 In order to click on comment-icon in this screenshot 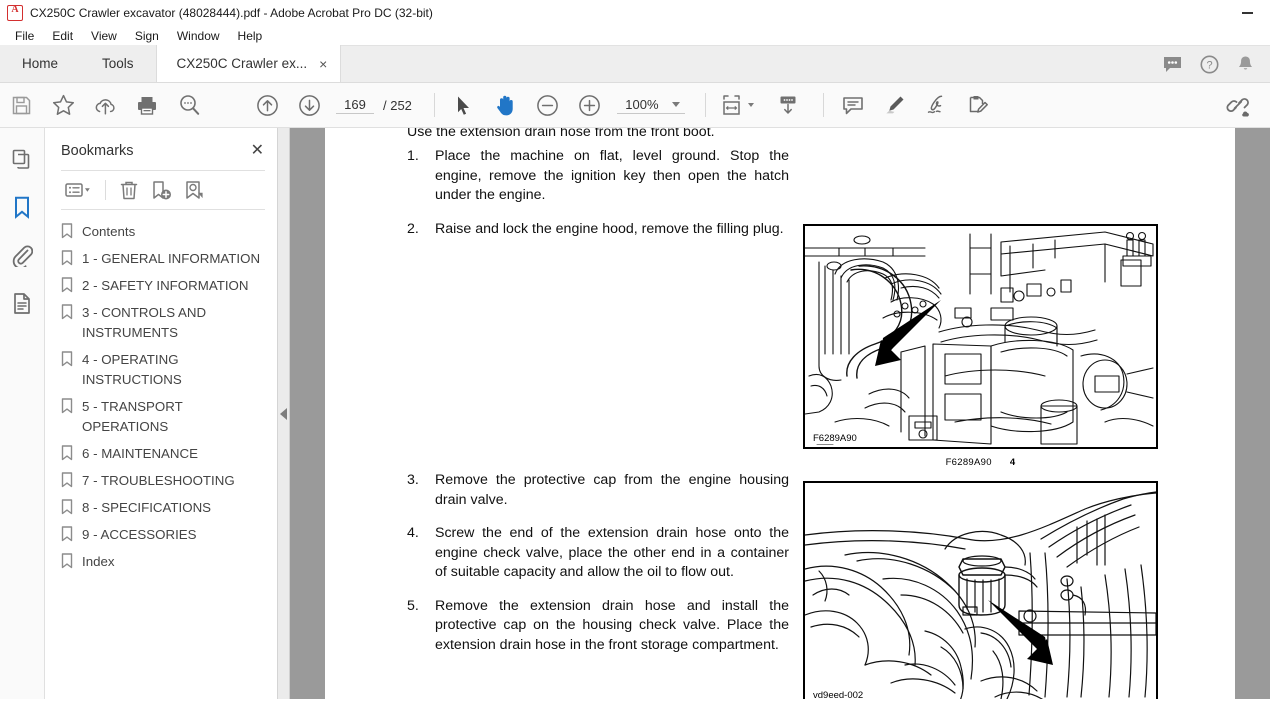, I will do `click(853, 105)`.